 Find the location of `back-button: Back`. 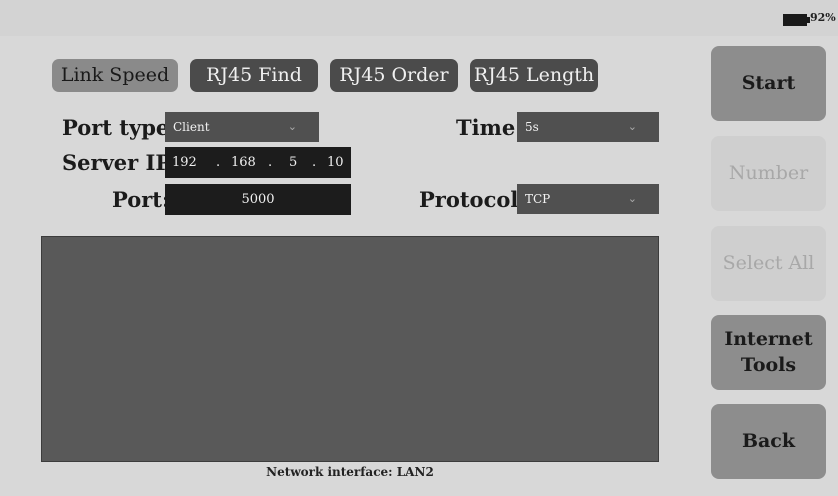

back-button: Back is located at coordinates (768, 441).